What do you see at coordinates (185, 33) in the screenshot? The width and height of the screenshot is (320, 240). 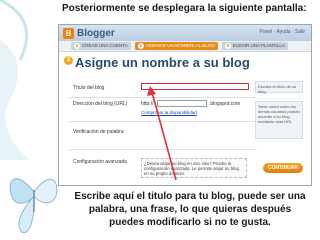 I see `blogger-header: B Blogger Panel · Ayuda · Salir` at bounding box center [185, 33].